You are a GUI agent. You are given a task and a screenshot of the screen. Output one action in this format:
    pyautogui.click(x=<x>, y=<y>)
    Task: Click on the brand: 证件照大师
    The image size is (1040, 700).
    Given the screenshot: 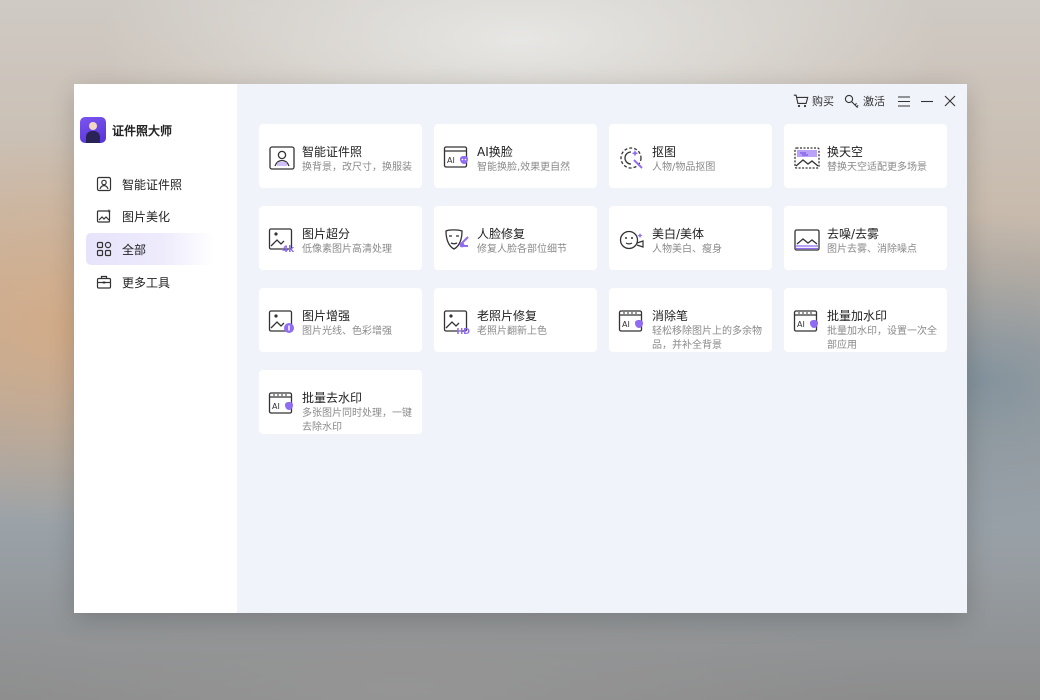 What is the action you would take?
    pyautogui.click(x=126, y=130)
    